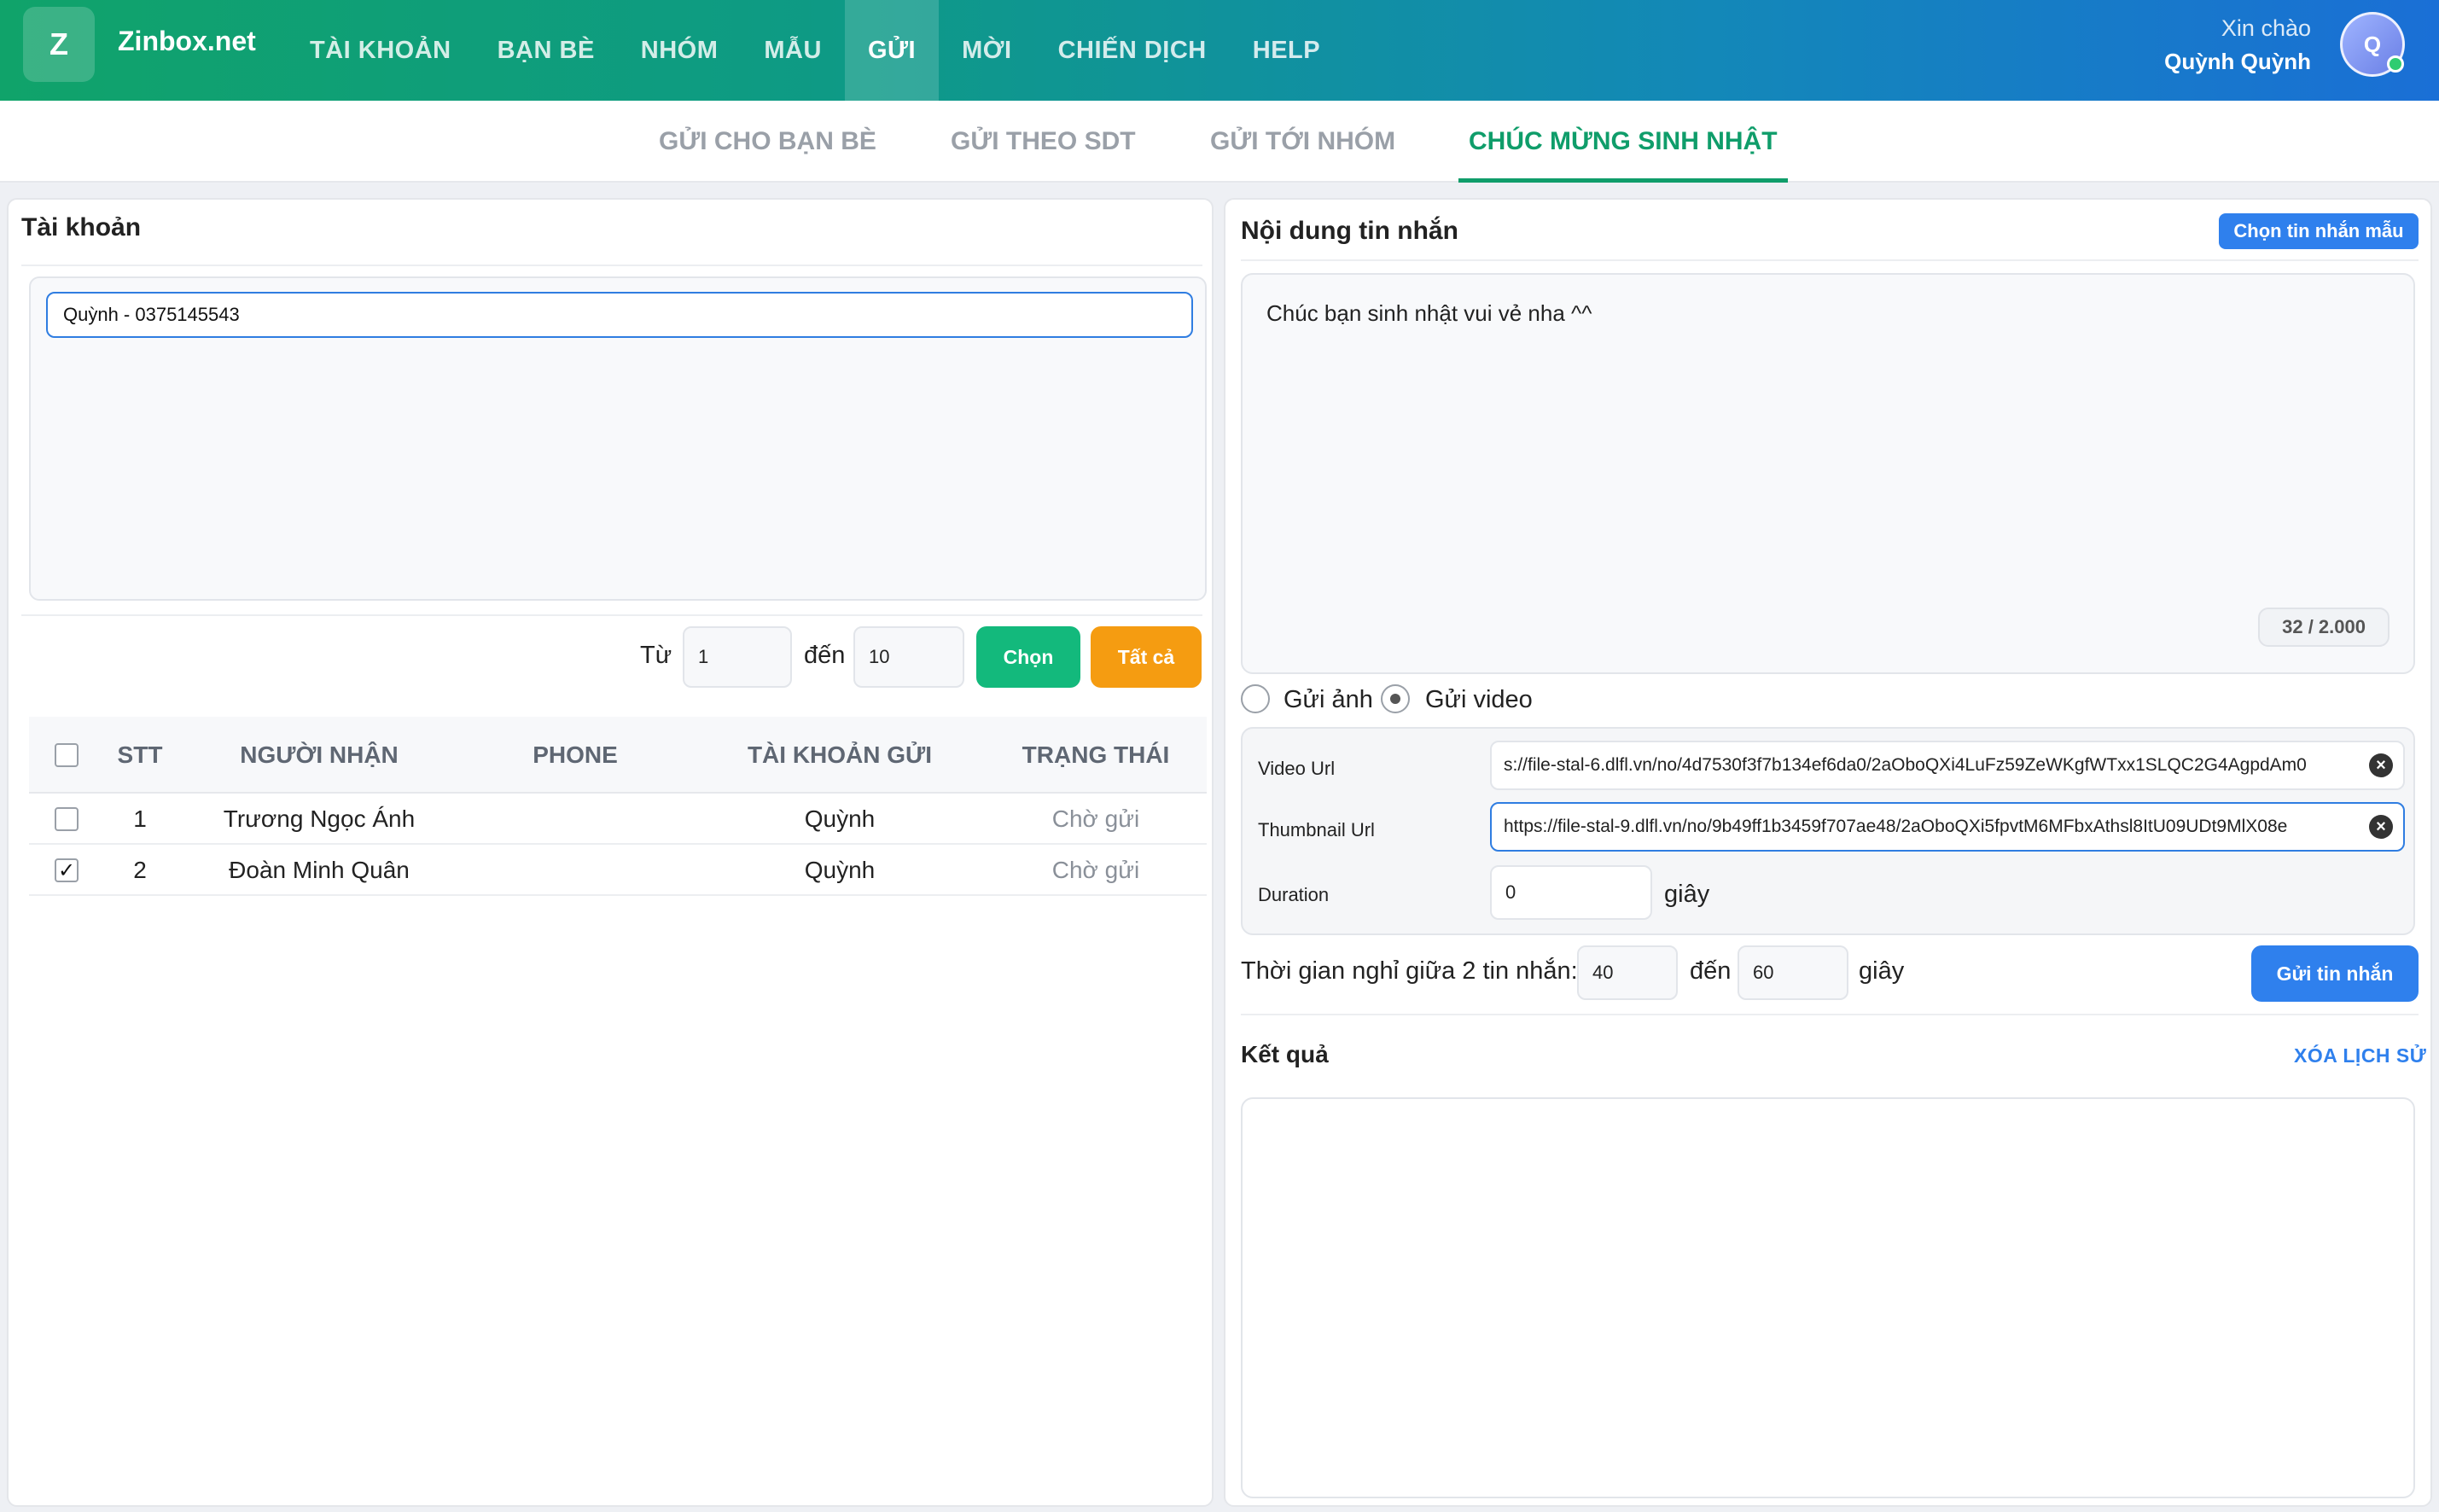 The image size is (2439, 1512). What do you see at coordinates (575, 754) in the screenshot?
I see `col-phone: PHONE` at bounding box center [575, 754].